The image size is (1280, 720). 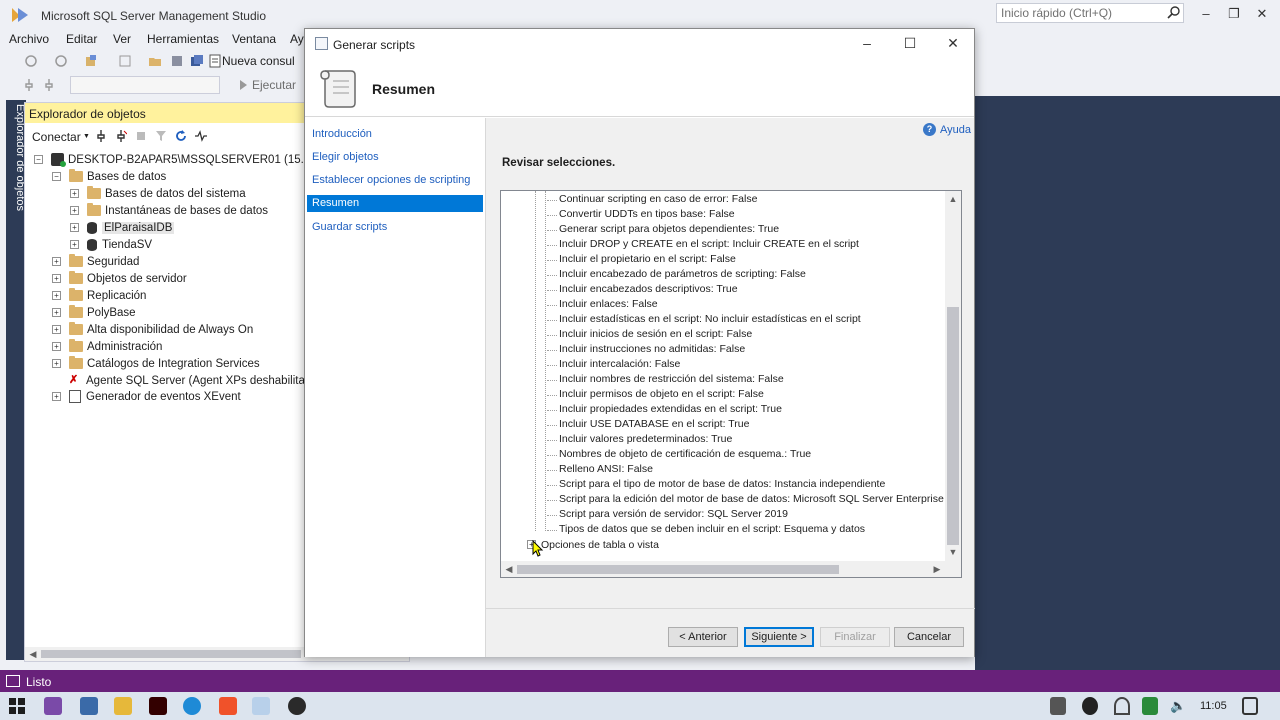 What do you see at coordinates (910, 43) in the screenshot?
I see `maximize-icon: ☐` at bounding box center [910, 43].